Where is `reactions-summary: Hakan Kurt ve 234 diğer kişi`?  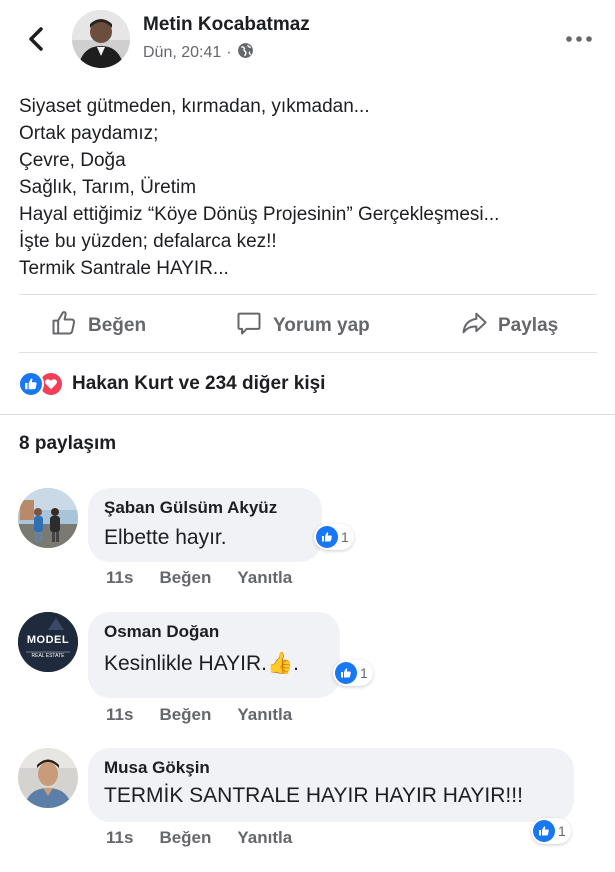
reactions-summary: Hakan Kurt ve 234 diğer kişi is located at coordinates (171, 384).